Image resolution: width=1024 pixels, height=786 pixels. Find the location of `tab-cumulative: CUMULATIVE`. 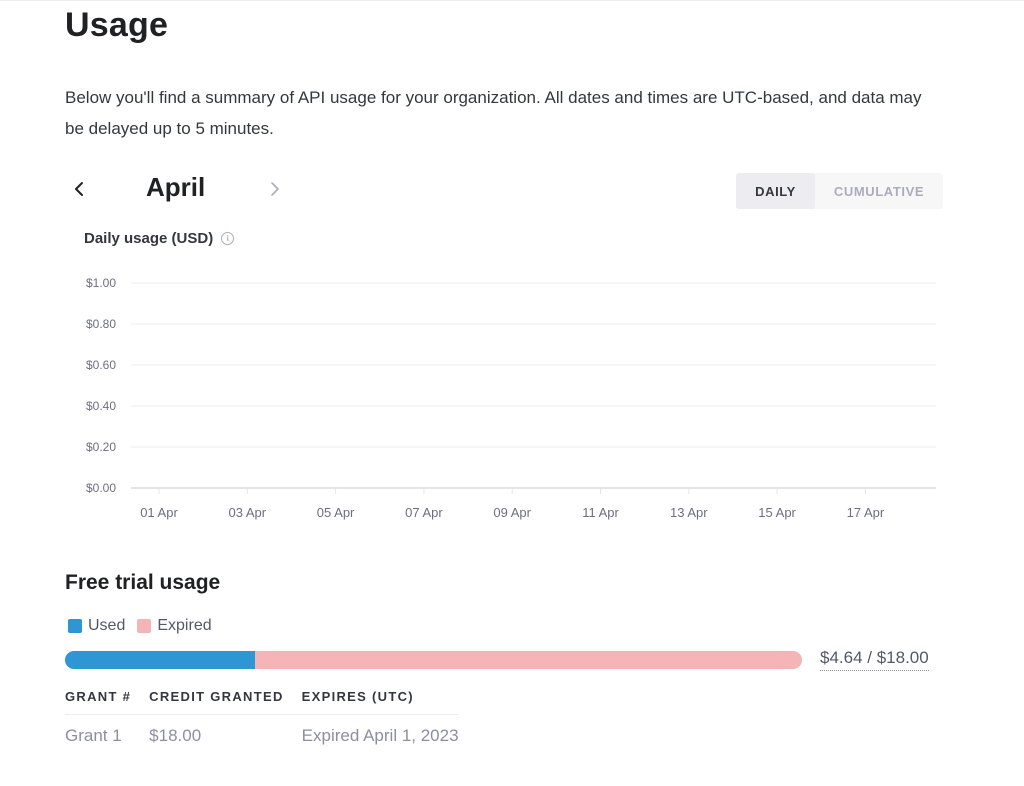

tab-cumulative: CUMULATIVE is located at coordinates (879, 191).